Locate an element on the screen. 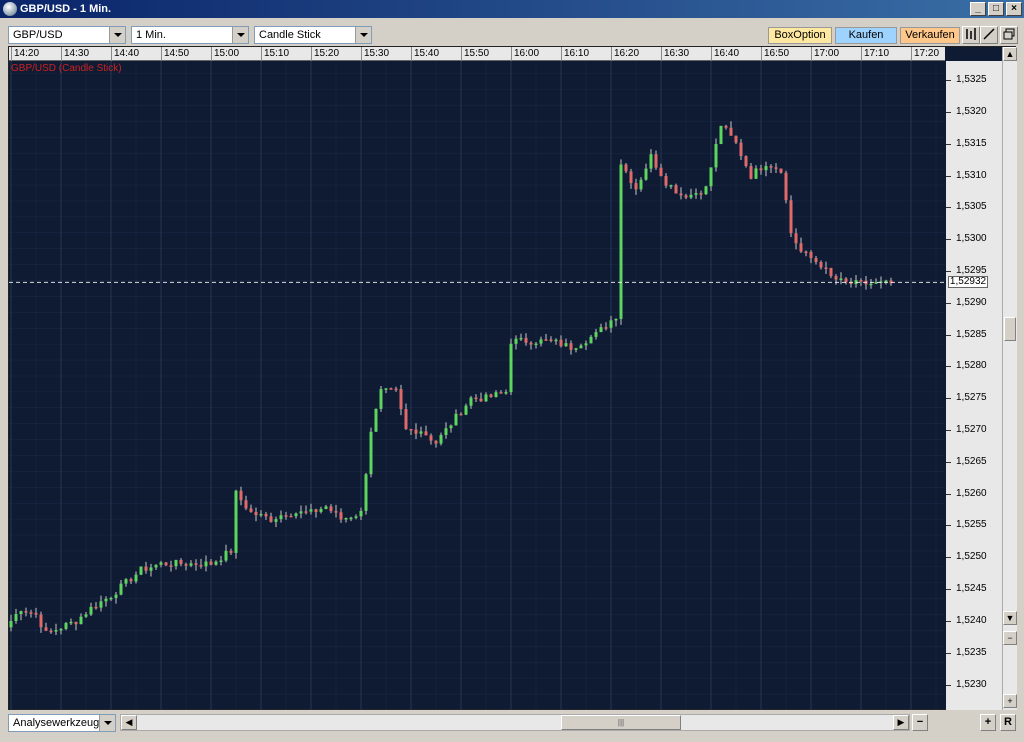 This screenshot has height=742, width=1024. zoom-out-button: − is located at coordinates (920, 722).